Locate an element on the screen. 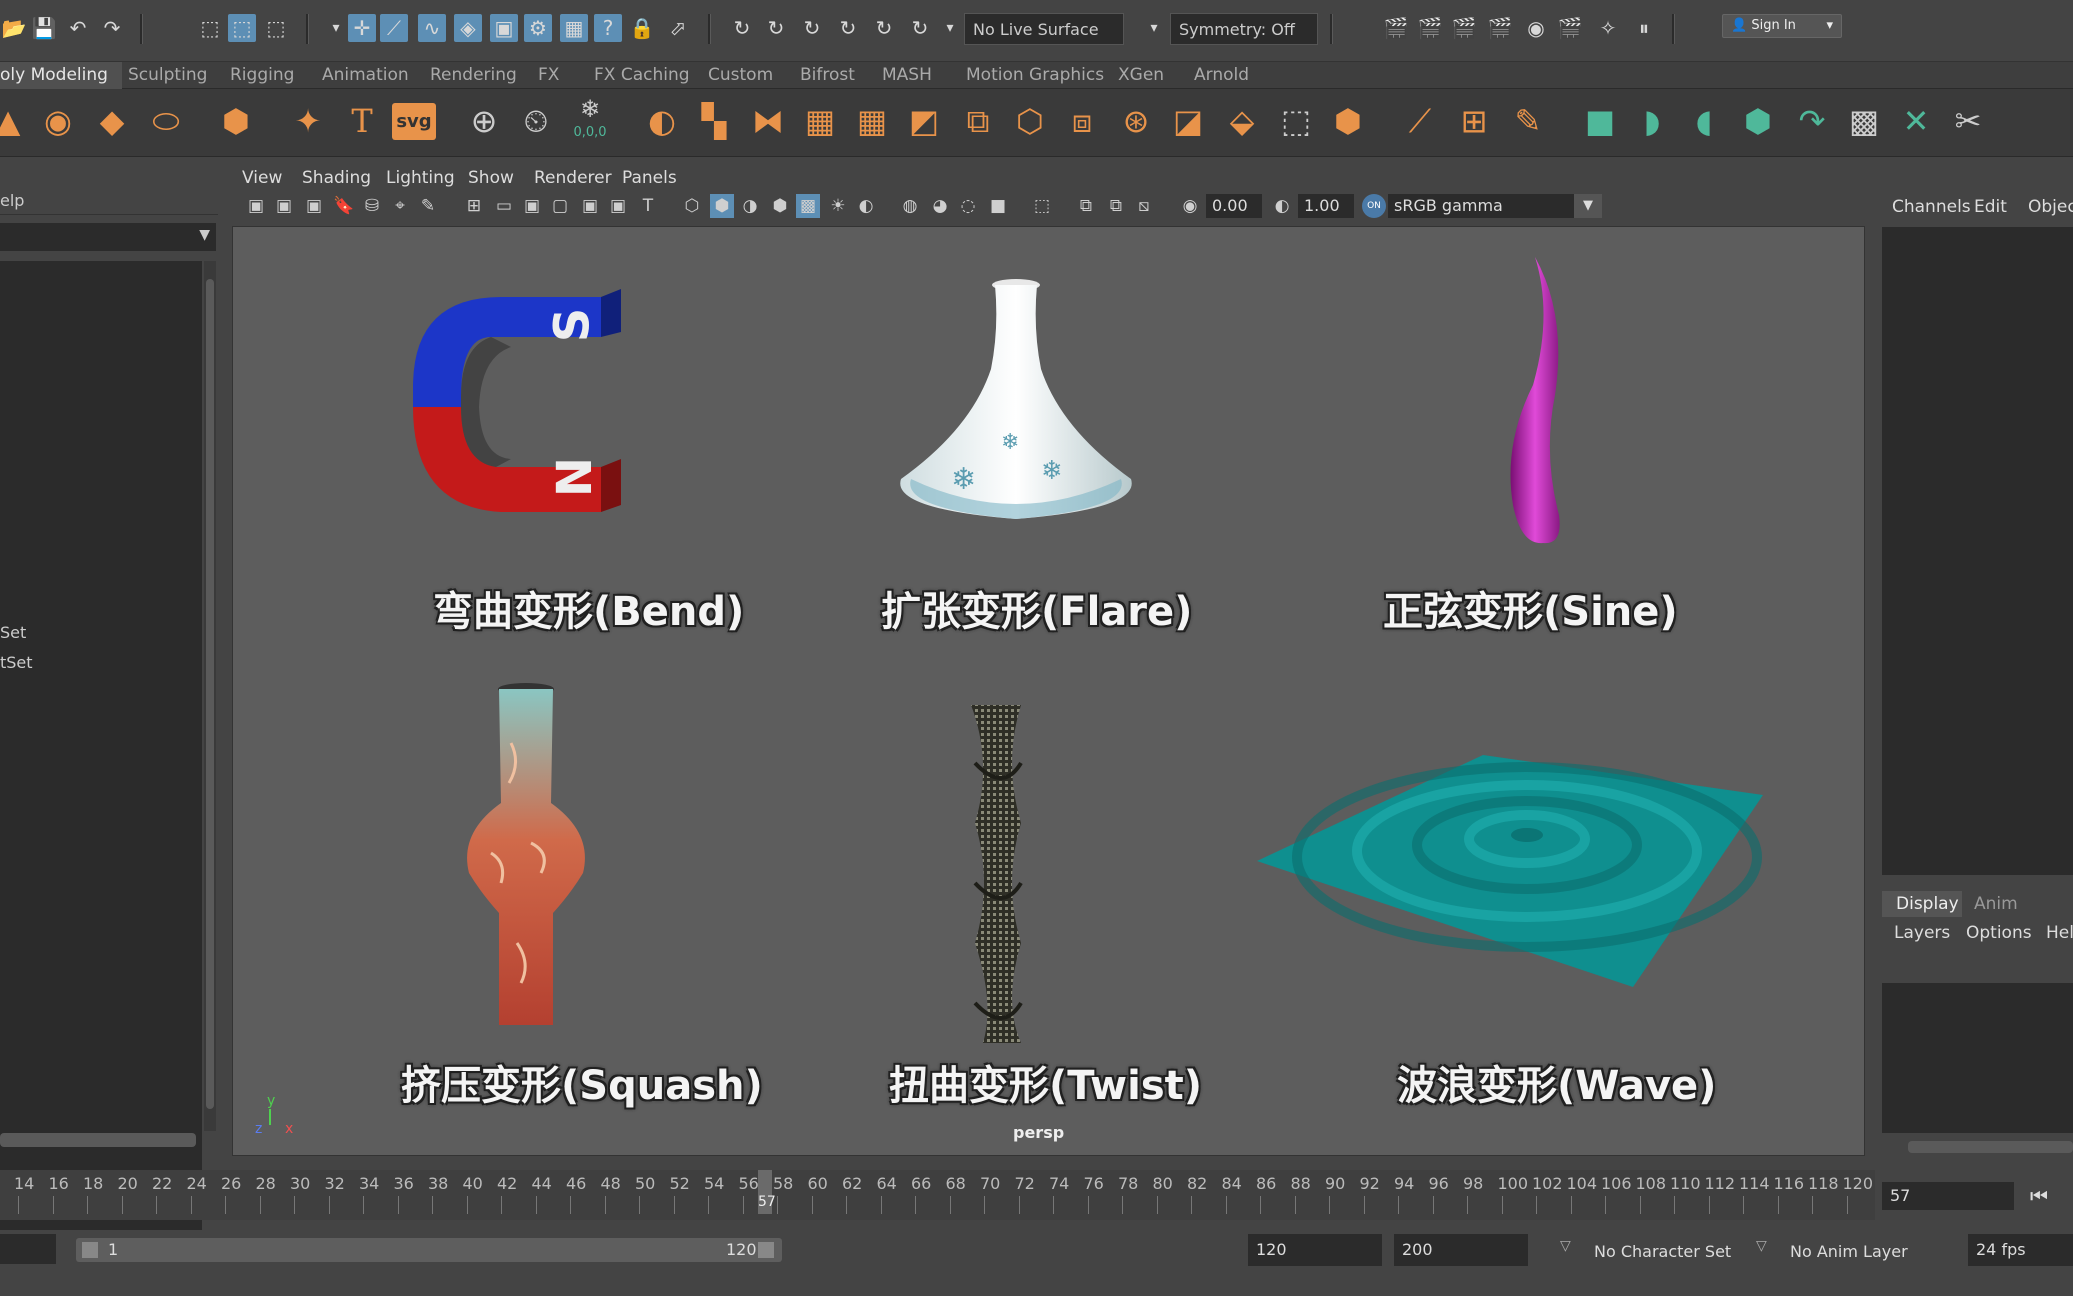 The image size is (2073, 1296). viewport-menu-view: View is located at coordinates (262, 178).